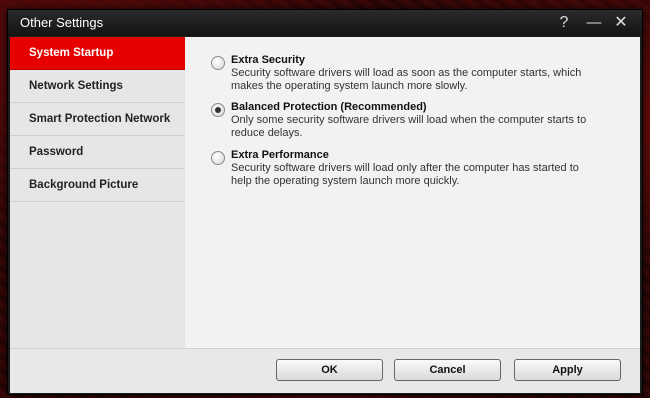 This screenshot has width=650, height=398. What do you see at coordinates (97, 119) in the screenshot?
I see `sidebar-item-smart-protection-network: Smart Protection Network` at bounding box center [97, 119].